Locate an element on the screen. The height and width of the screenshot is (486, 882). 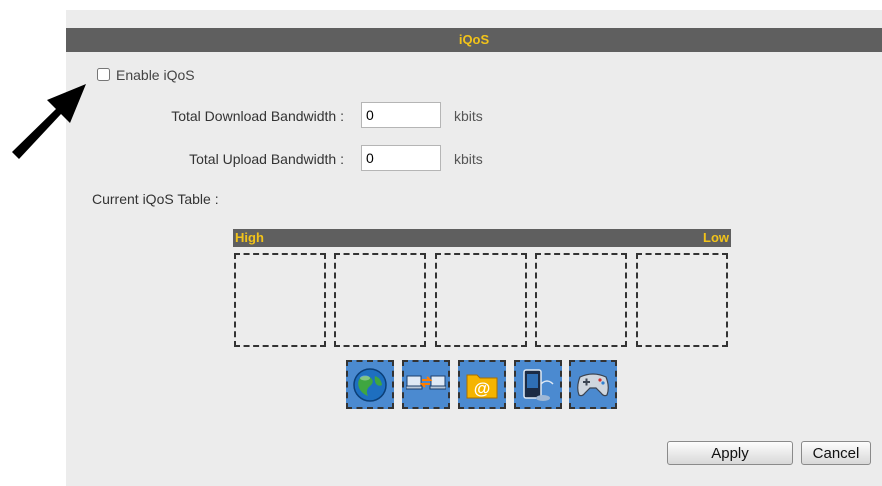
service-email: @ is located at coordinates (482, 384).